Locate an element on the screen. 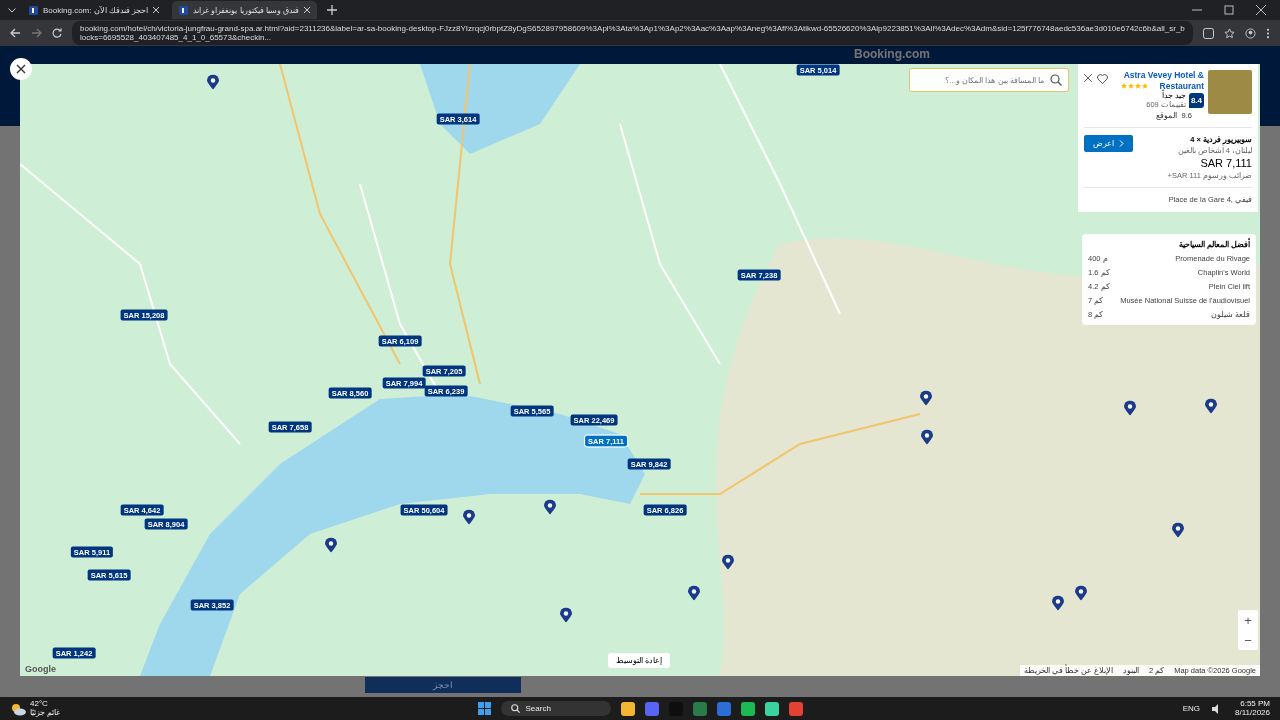 The width and height of the screenshot is (1280, 720). clock: 6:55 PM 8/11/2026 is located at coordinates (1252, 708).